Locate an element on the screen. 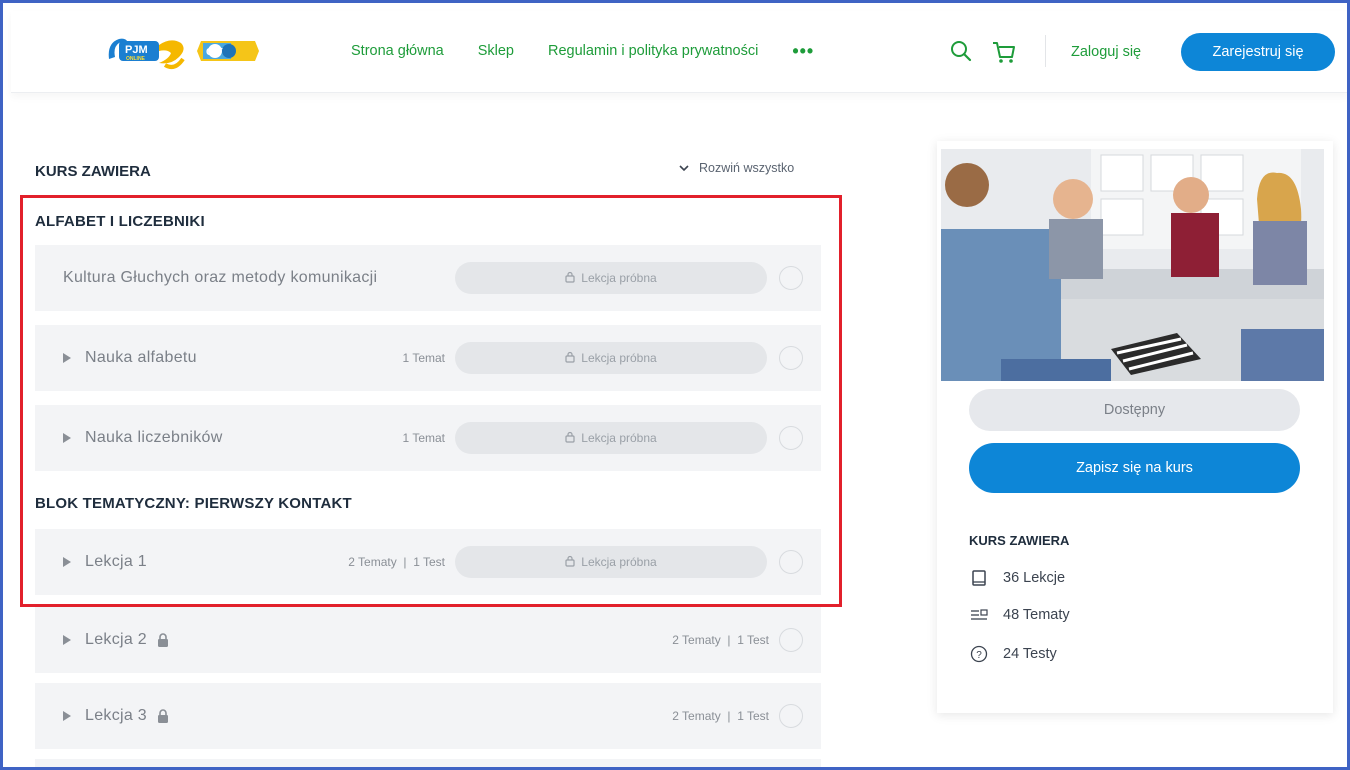 The image size is (1350, 770). nav-shop: Sklep is located at coordinates (496, 51).